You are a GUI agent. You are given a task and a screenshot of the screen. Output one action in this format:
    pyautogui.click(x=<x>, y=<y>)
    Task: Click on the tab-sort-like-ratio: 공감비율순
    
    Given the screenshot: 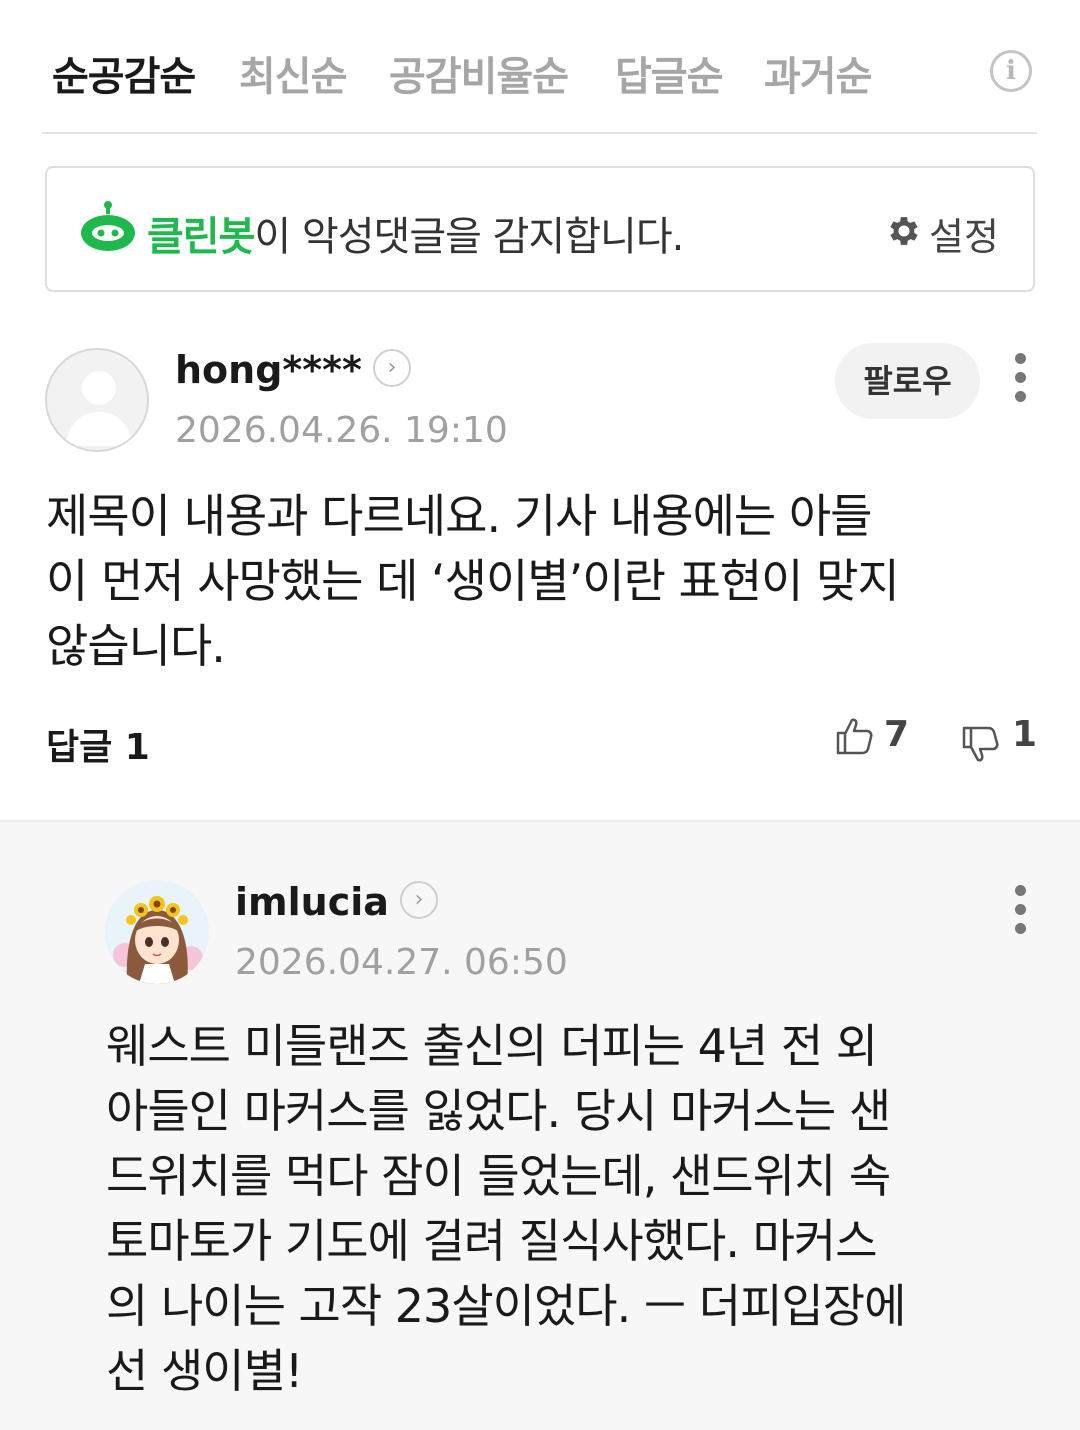 What is the action you would take?
    pyautogui.click(x=479, y=73)
    